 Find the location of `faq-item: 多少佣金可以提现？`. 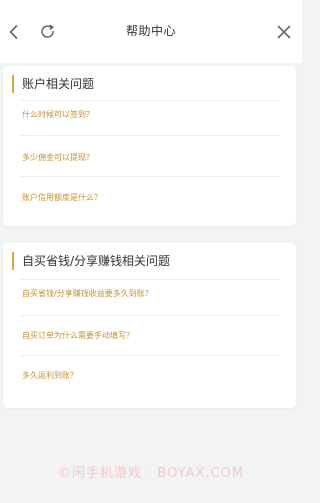

faq-item: 多少佣金可以提现？ is located at coordinates (58, 157).